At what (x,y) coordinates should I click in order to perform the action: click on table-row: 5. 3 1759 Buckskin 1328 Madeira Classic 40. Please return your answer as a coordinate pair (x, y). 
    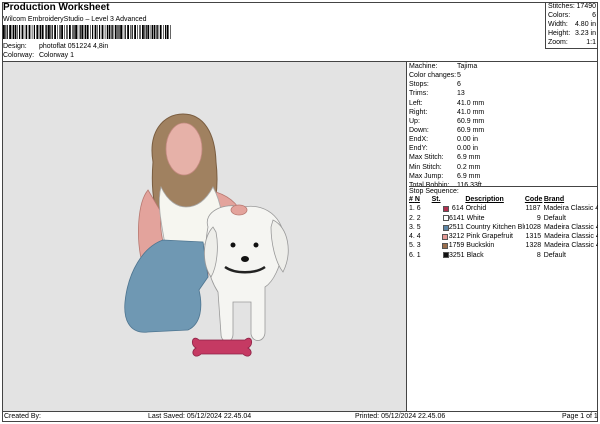
    Looking at the image, I should click on (503, 246).